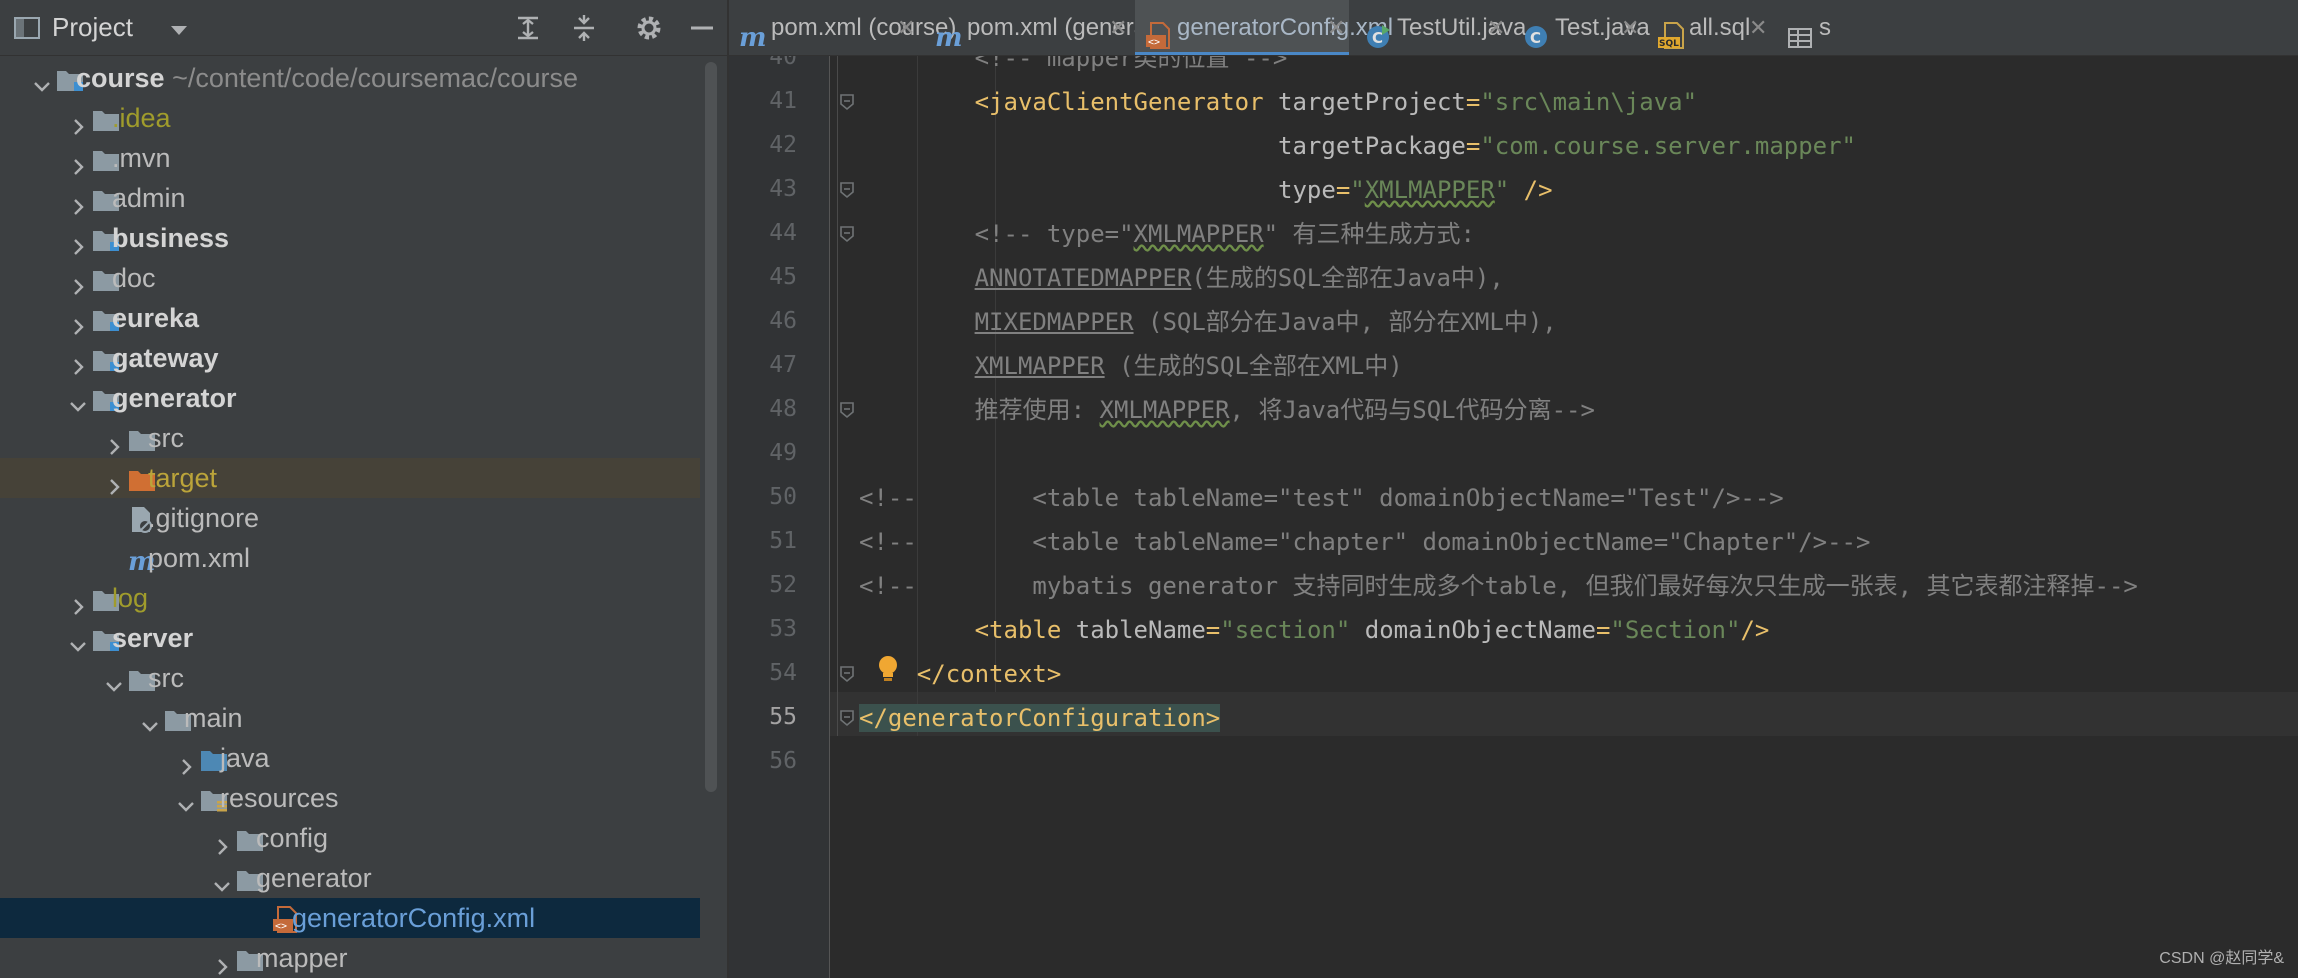 The width and height of the screenshot is (2298, 978). Describe the element at coordinates (350, 718) in the screenshot. I see `tree-item-main: main` at that location.